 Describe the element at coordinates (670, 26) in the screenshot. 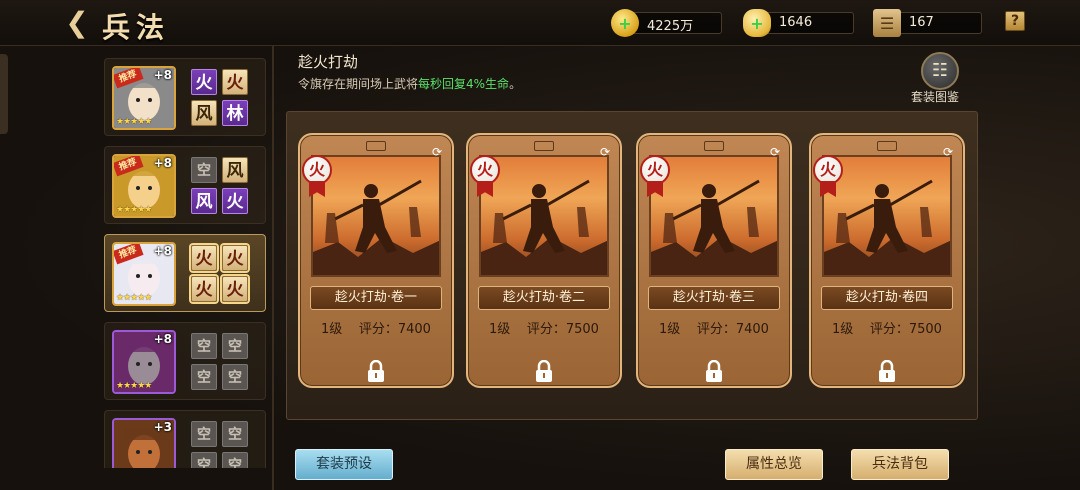

I see `gold-coin-value: 4225万` at that location.